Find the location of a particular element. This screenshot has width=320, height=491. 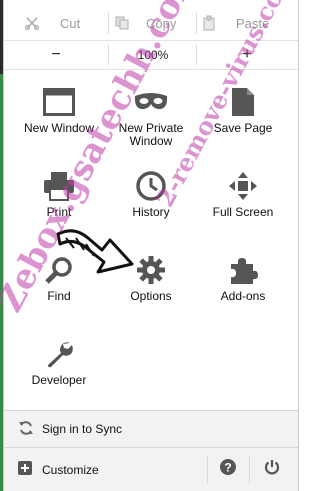

customize-button: Customize is located at coordinates (58, 469).